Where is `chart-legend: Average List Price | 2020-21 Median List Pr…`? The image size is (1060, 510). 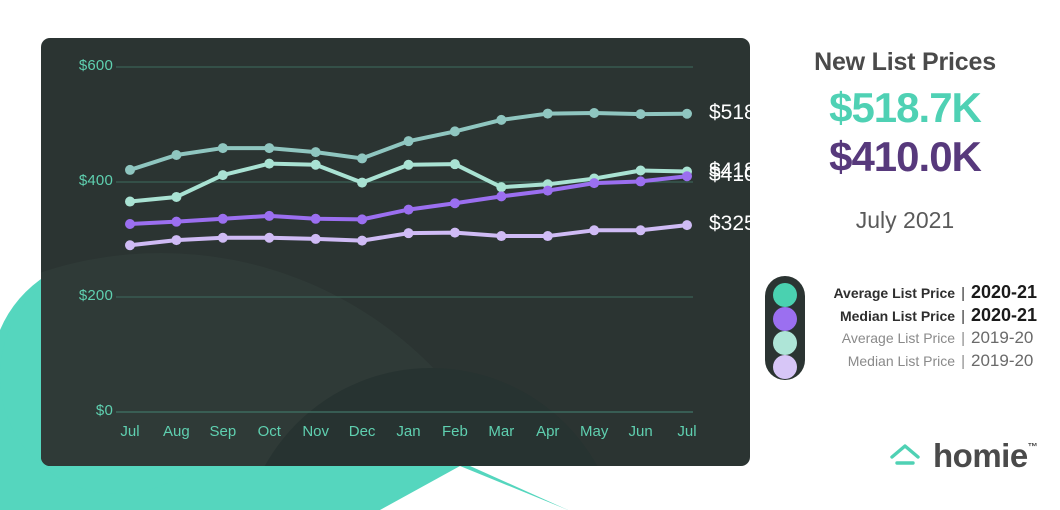 chart-legend: Average List Price | 2020-21 Median List Pr… is located at coordinates (910, 327).